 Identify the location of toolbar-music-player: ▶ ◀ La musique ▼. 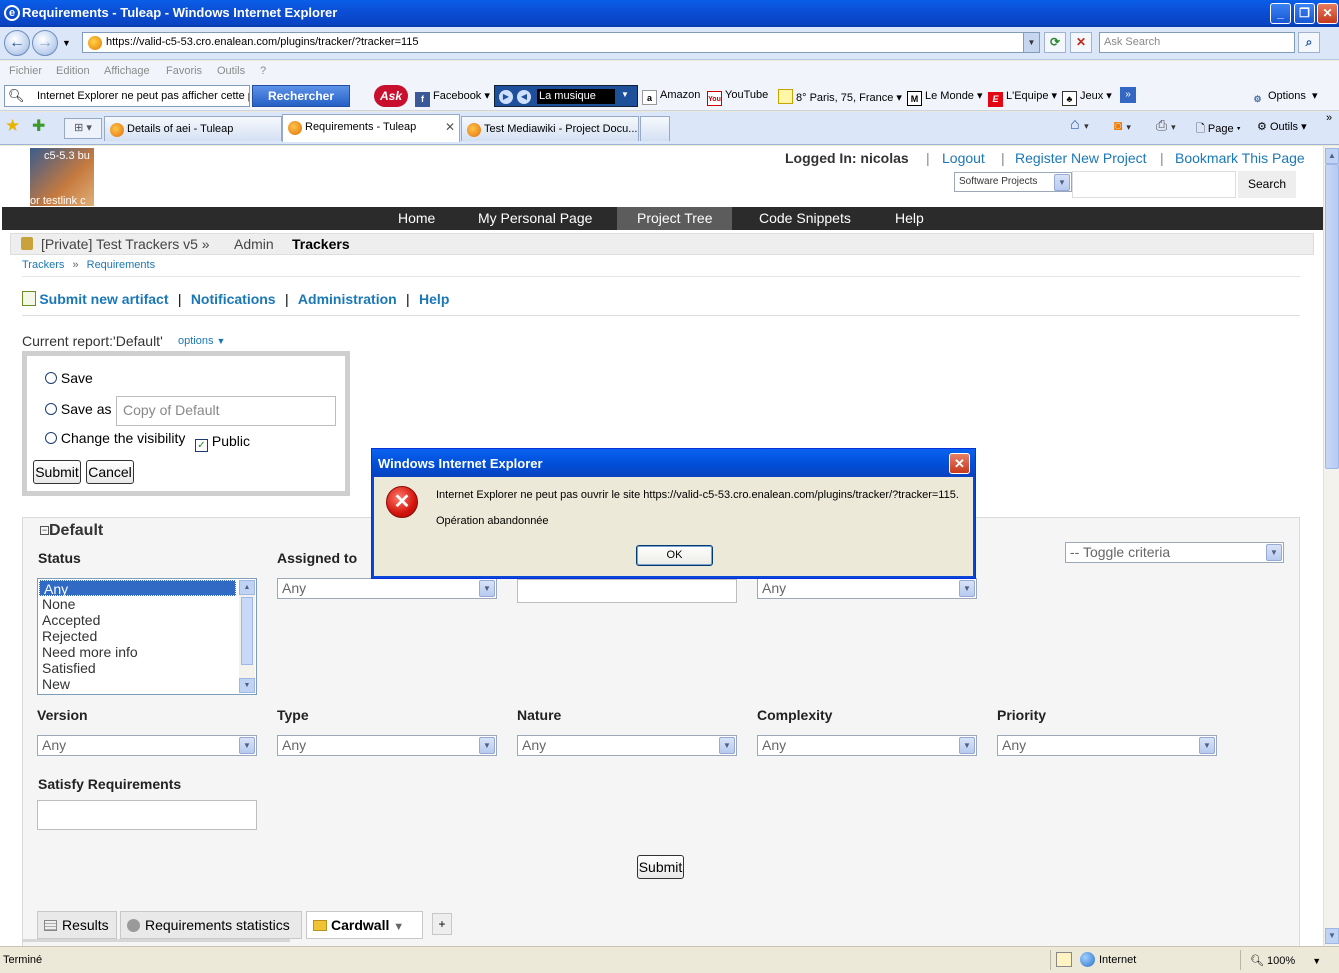
(566, 96).